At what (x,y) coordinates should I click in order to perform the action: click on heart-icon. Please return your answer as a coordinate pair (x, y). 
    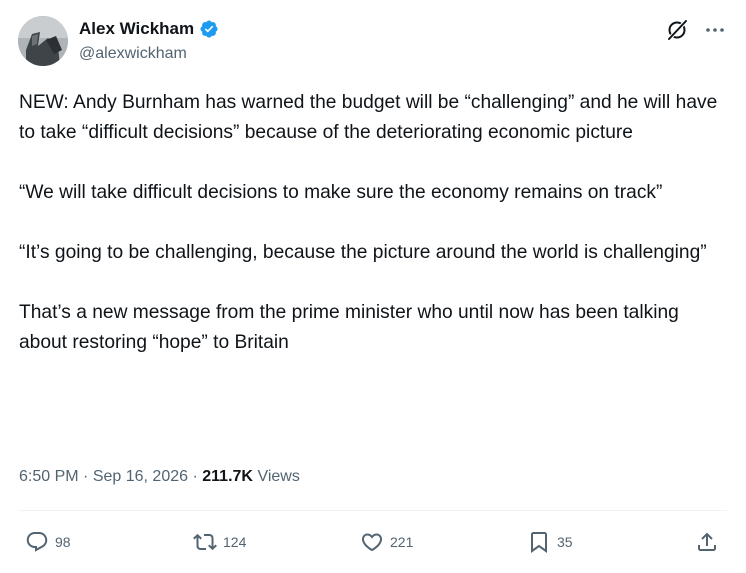
    Looking at the image, I should click on (372, 542).